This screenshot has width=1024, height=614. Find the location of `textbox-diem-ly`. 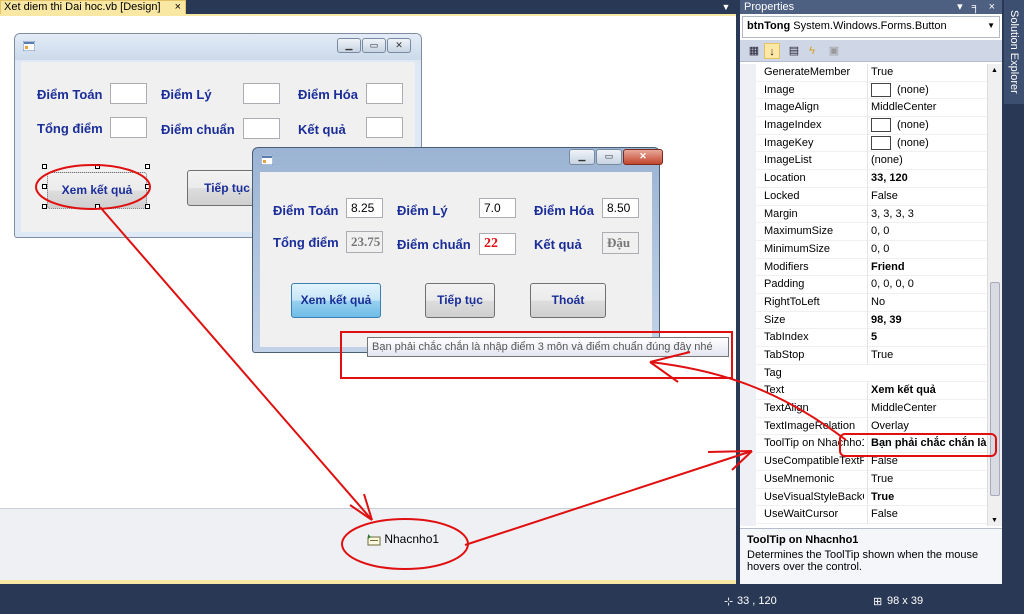

textbox-diem-ly is located at coordinates (261, 93).